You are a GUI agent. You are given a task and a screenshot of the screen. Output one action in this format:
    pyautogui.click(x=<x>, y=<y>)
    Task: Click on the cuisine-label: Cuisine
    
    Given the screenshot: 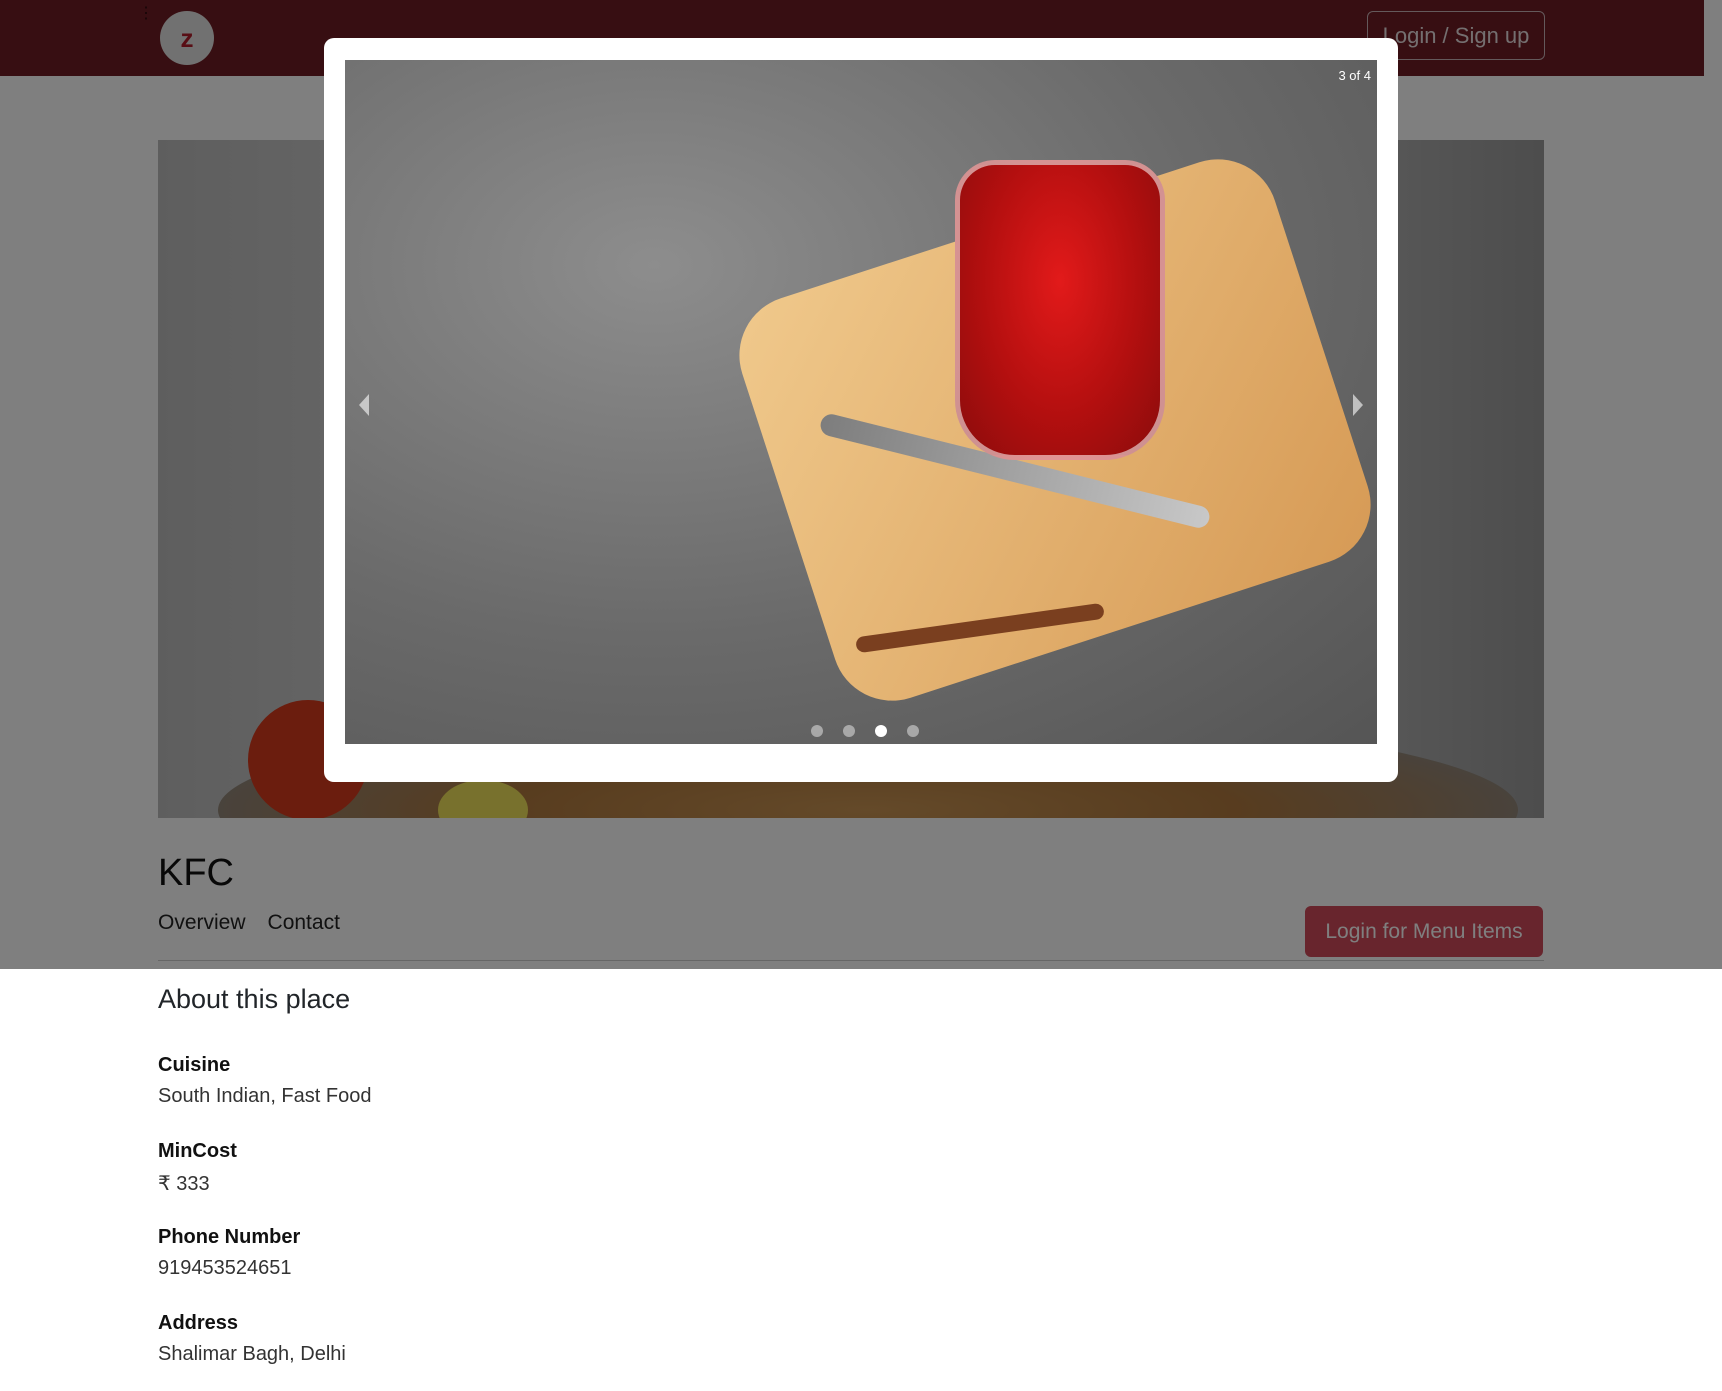 What is the action you would take?
    pyautogui.click(x=194, y=1065)
    